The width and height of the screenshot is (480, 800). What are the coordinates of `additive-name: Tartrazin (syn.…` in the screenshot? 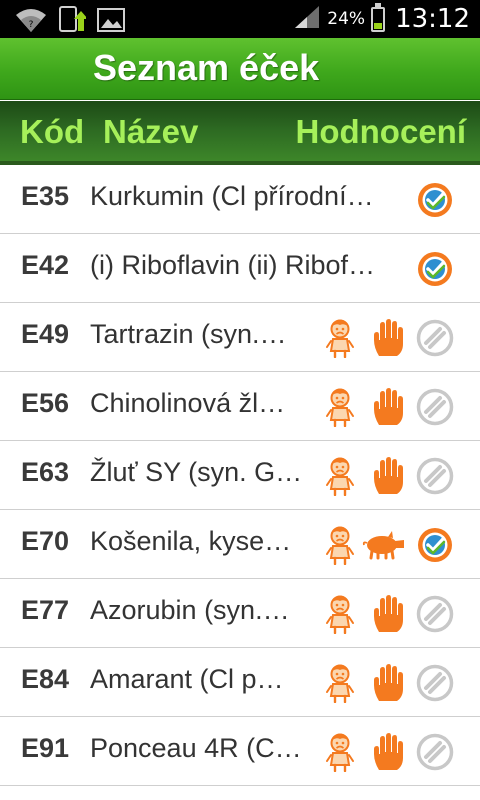 It's located at (188, 334).